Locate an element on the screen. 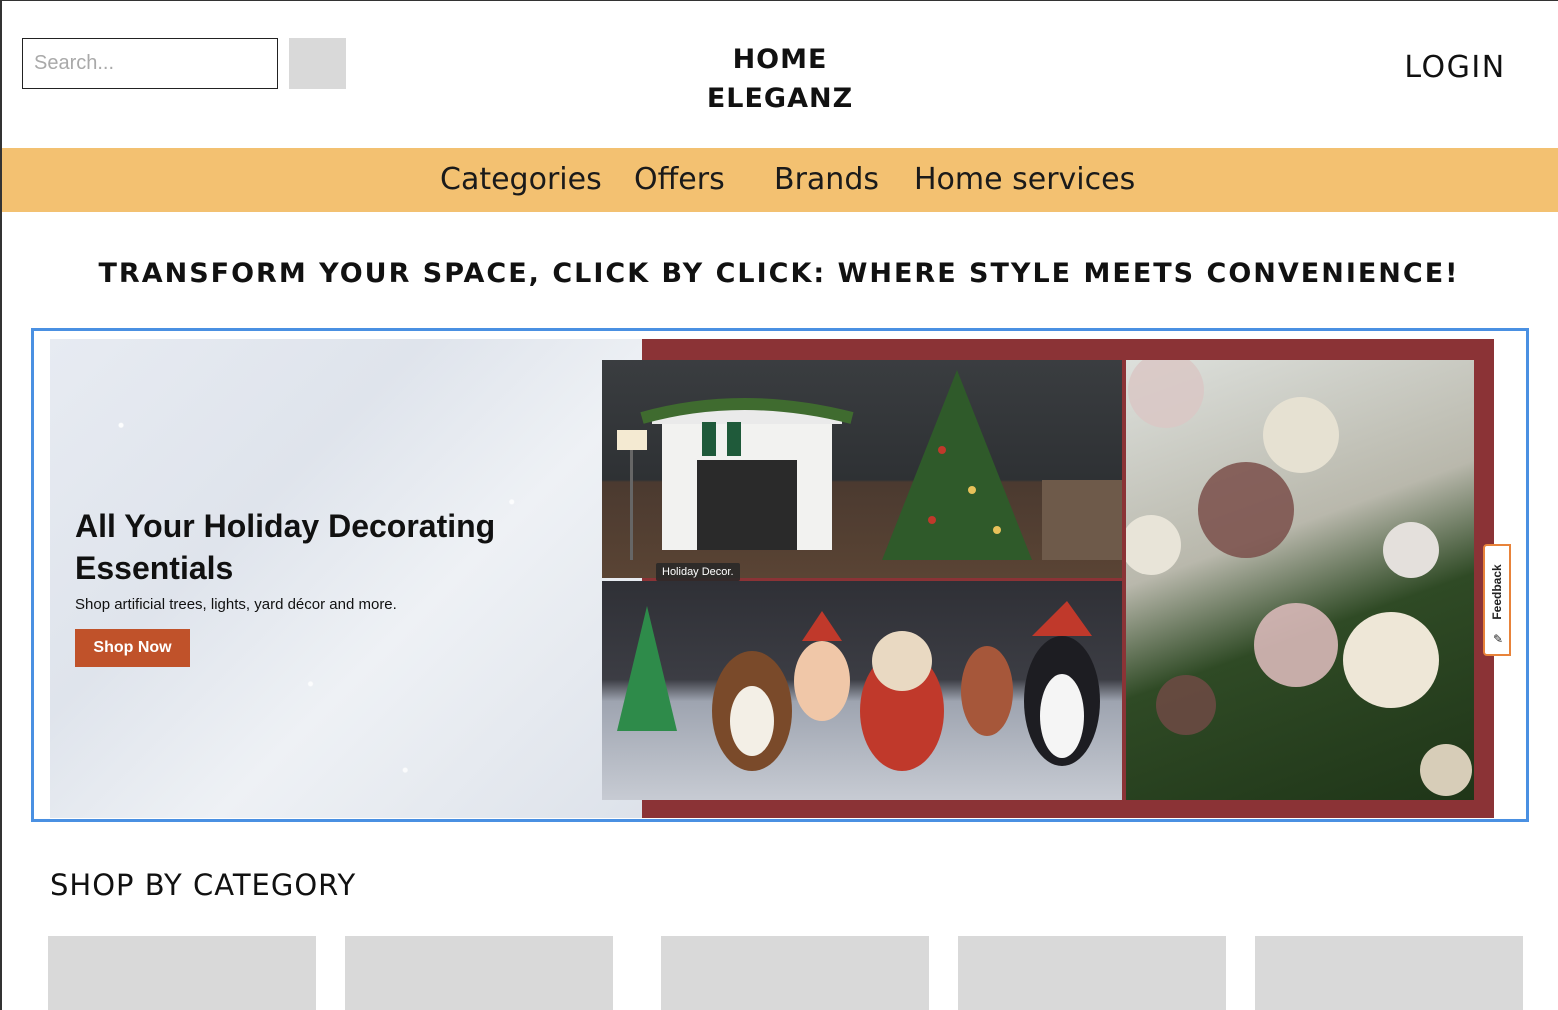 The height and width of the screenshot is (1010, 1558). lamp-stand-shape is located at coordinates (631, 505).